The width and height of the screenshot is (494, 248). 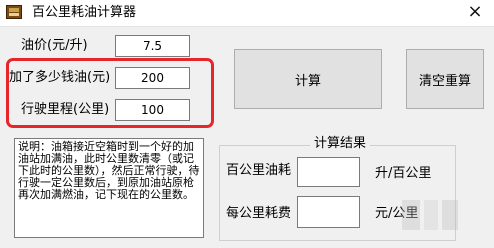 I want to click on app-icon, so click(x=14, y=12).